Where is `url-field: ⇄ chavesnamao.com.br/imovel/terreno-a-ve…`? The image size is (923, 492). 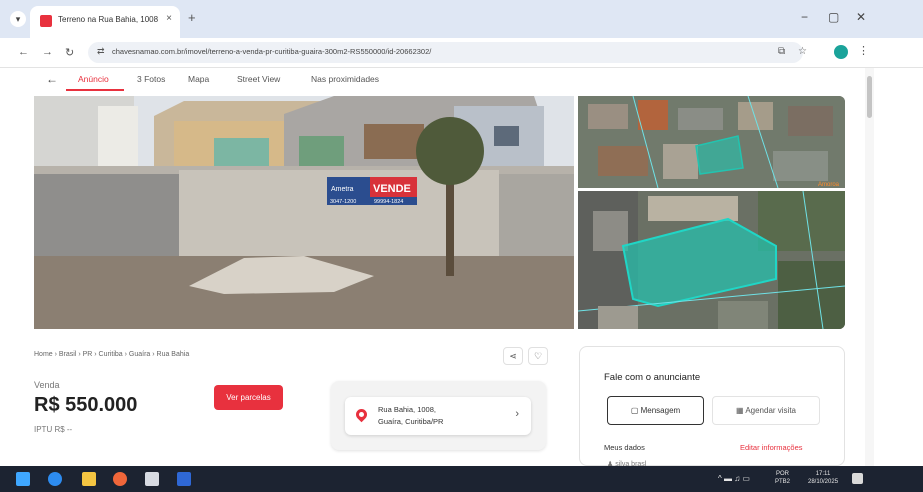
url-field: ⇄ chavesnamao.com.br/imovel/terreno-a-ve… is located at coordinates (447, 52).